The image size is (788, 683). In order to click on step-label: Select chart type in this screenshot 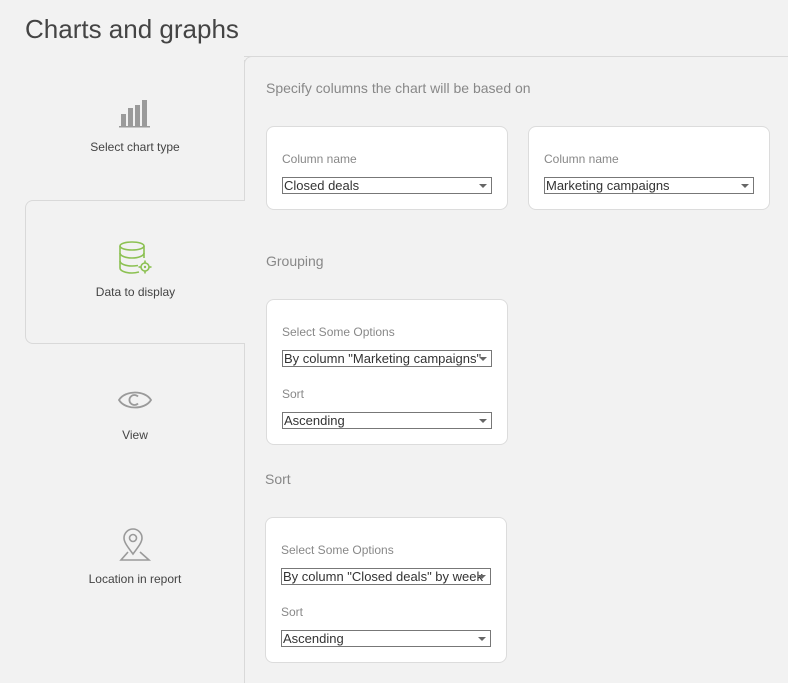, I will do `click(135, 147)`.